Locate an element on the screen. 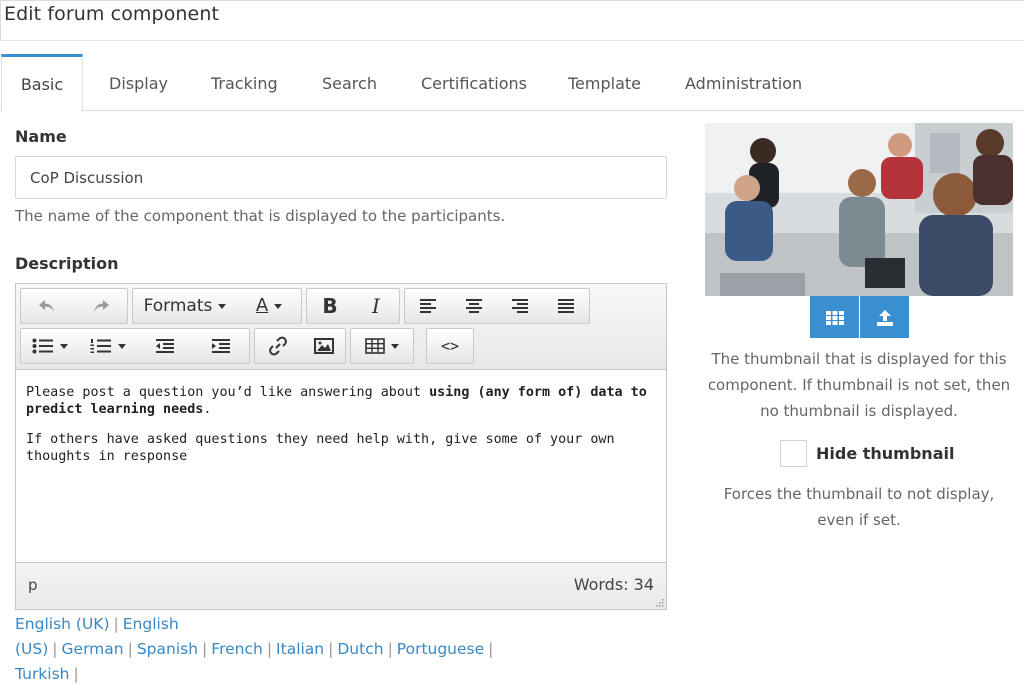 The height and width of the screenshot is (687, 1024). format-group: Formats A is located at coordinates (217, 306).